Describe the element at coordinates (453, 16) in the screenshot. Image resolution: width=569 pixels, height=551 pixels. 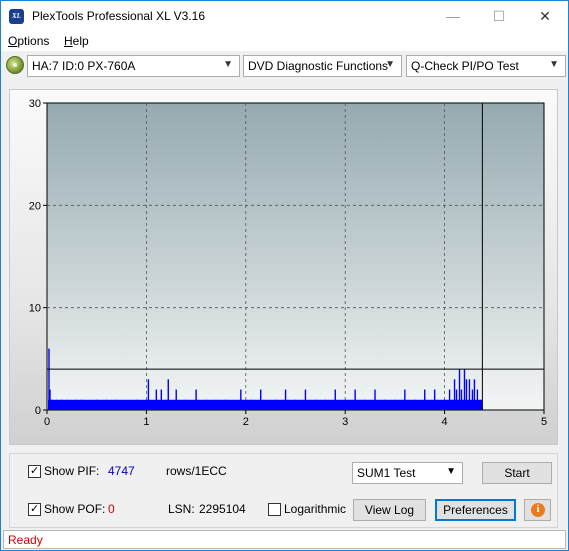
I see `minimize-button: —` at that location.